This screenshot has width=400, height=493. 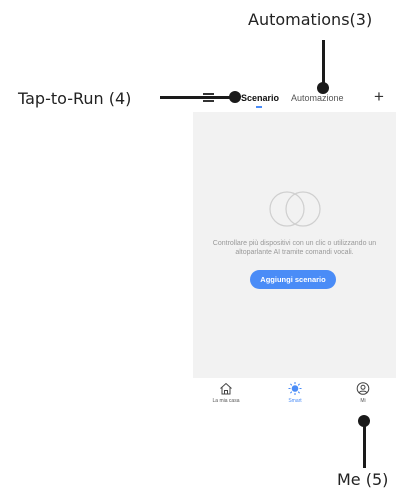 I want to click on tab-scenario: Scenario, so click(x=260, y=98).